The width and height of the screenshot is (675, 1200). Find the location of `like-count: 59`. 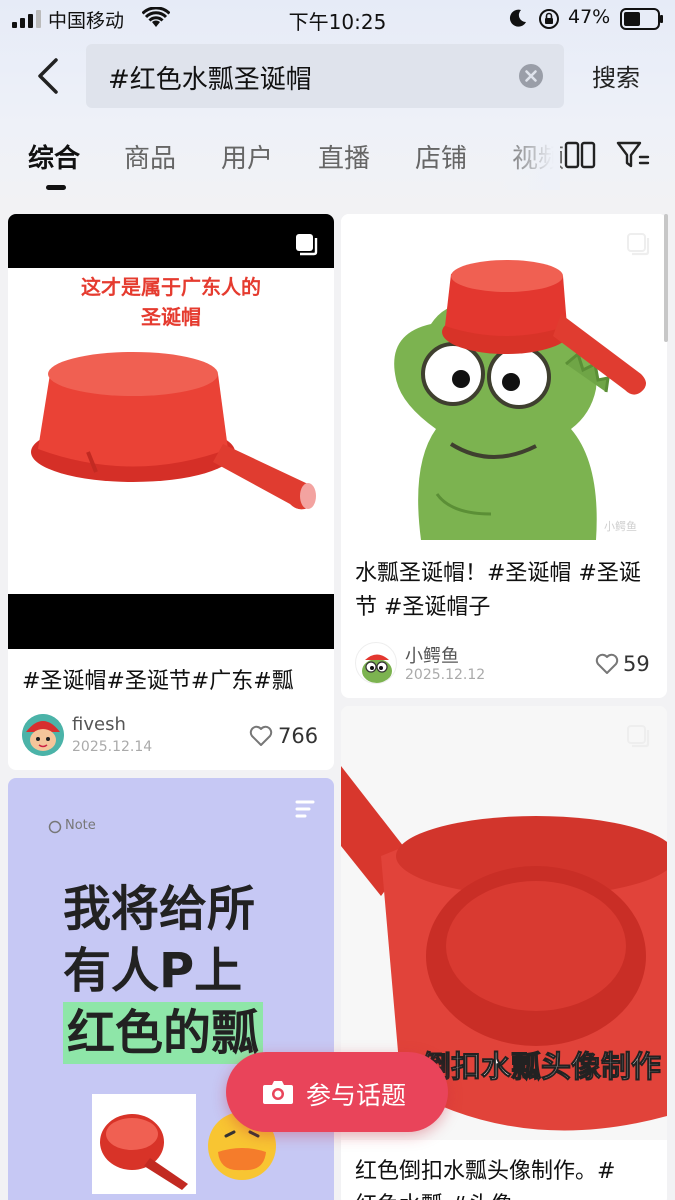

like-count: 59 is located at coordinates (636, 664).